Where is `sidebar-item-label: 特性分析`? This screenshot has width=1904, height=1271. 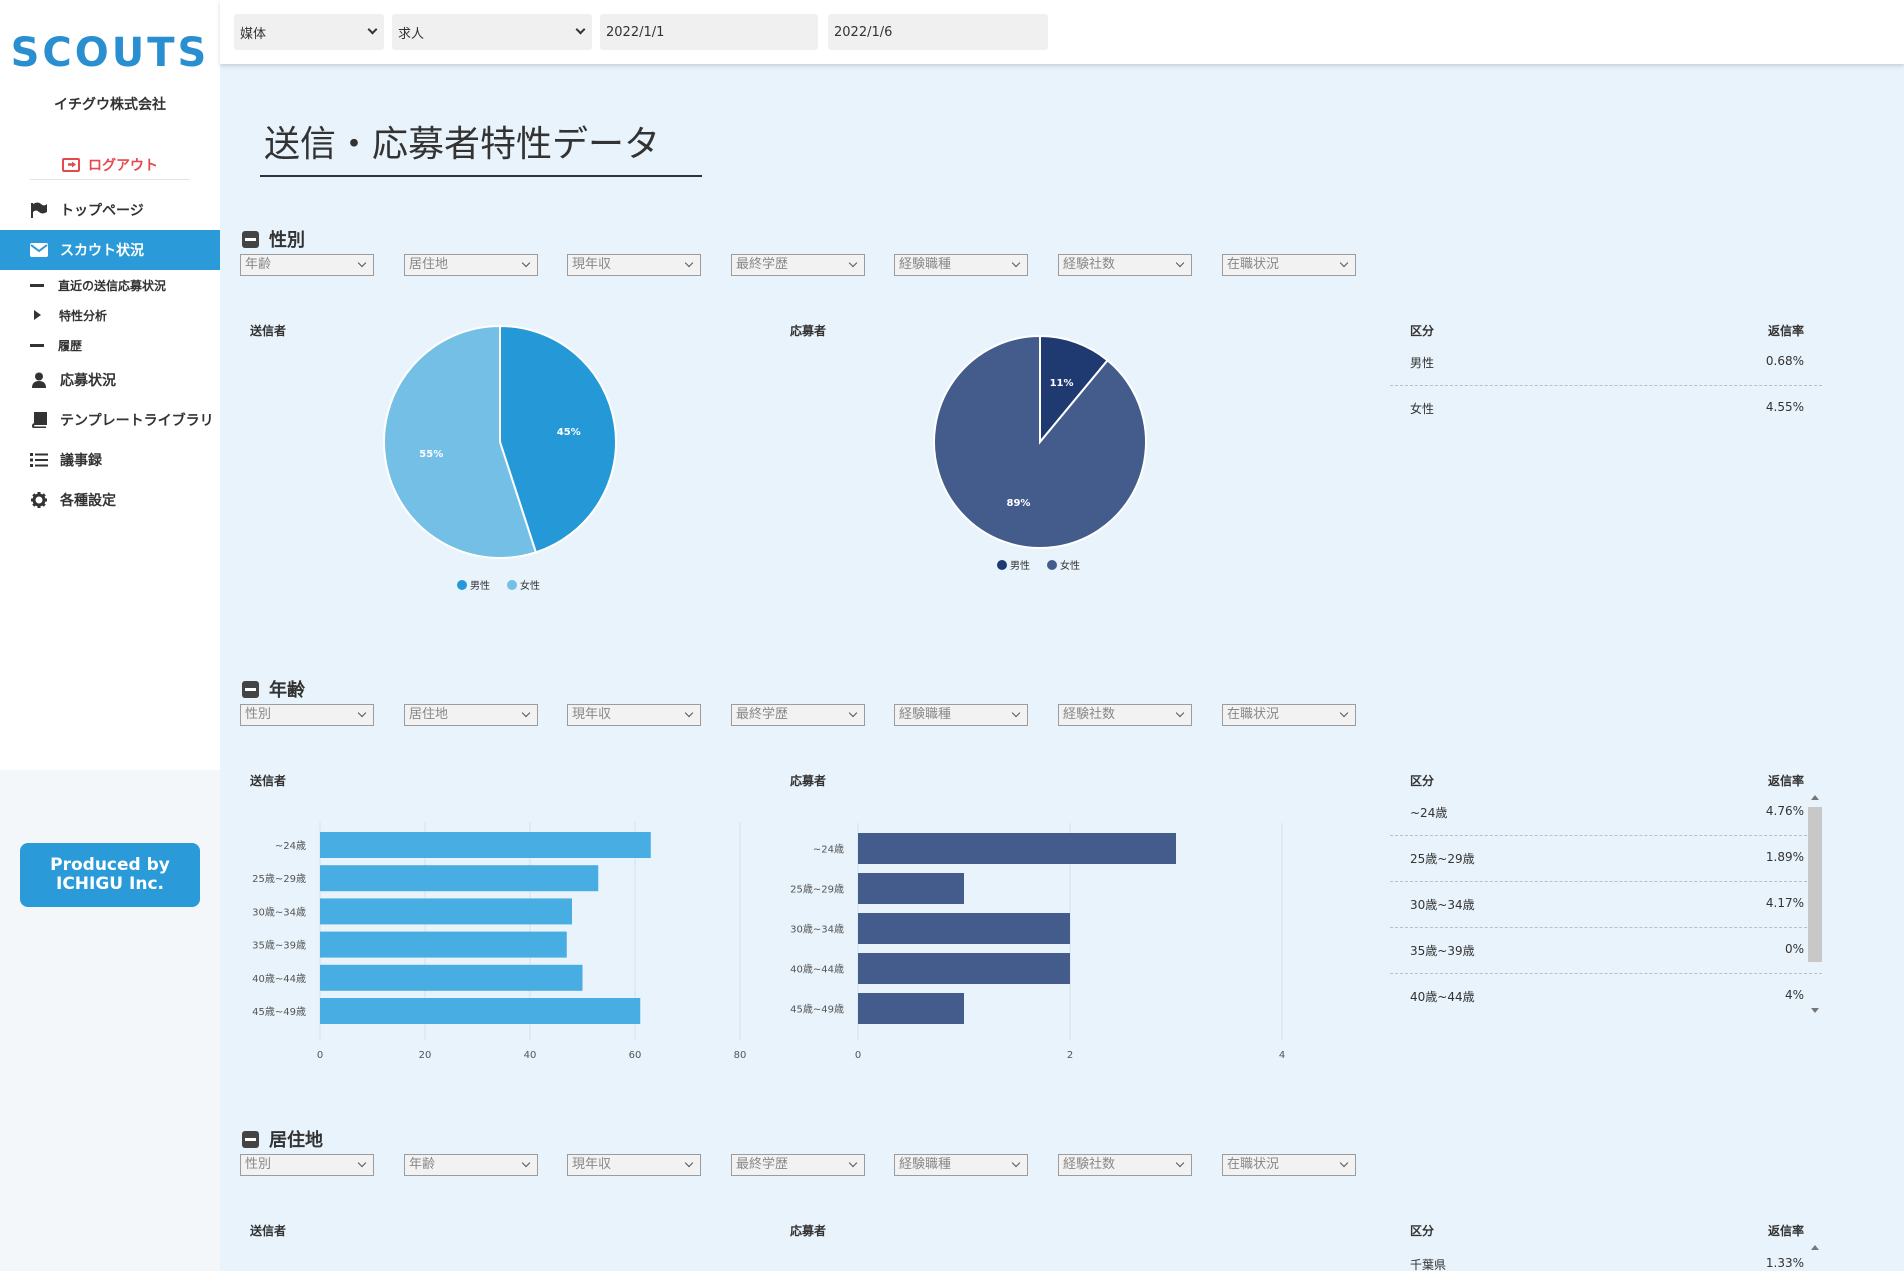
sidebar-item-label: 特性分析 is located at coordinates (83, 315).